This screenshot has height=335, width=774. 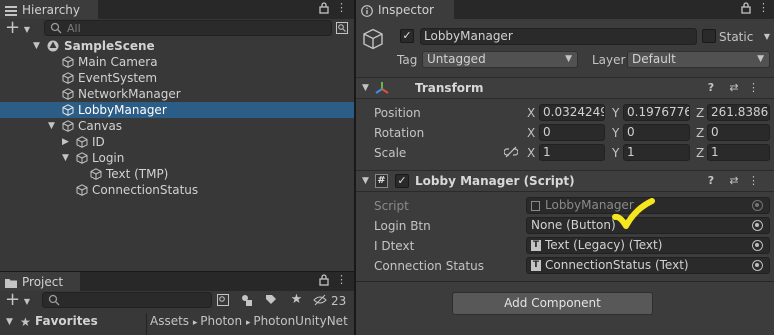 I want to click on collapse-arrow-icon: ▶, so click(x=67, y=142).